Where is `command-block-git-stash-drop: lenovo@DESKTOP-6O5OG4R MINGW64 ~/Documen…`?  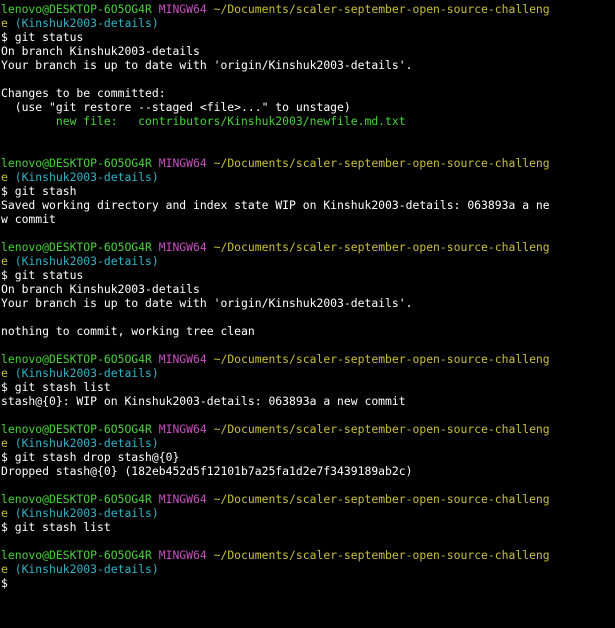 command-block-git-stash-drop: lenovo@DESKTOP-6O5OG4R MINGW64 ~/Documen… is located at coordinates (308, 457).